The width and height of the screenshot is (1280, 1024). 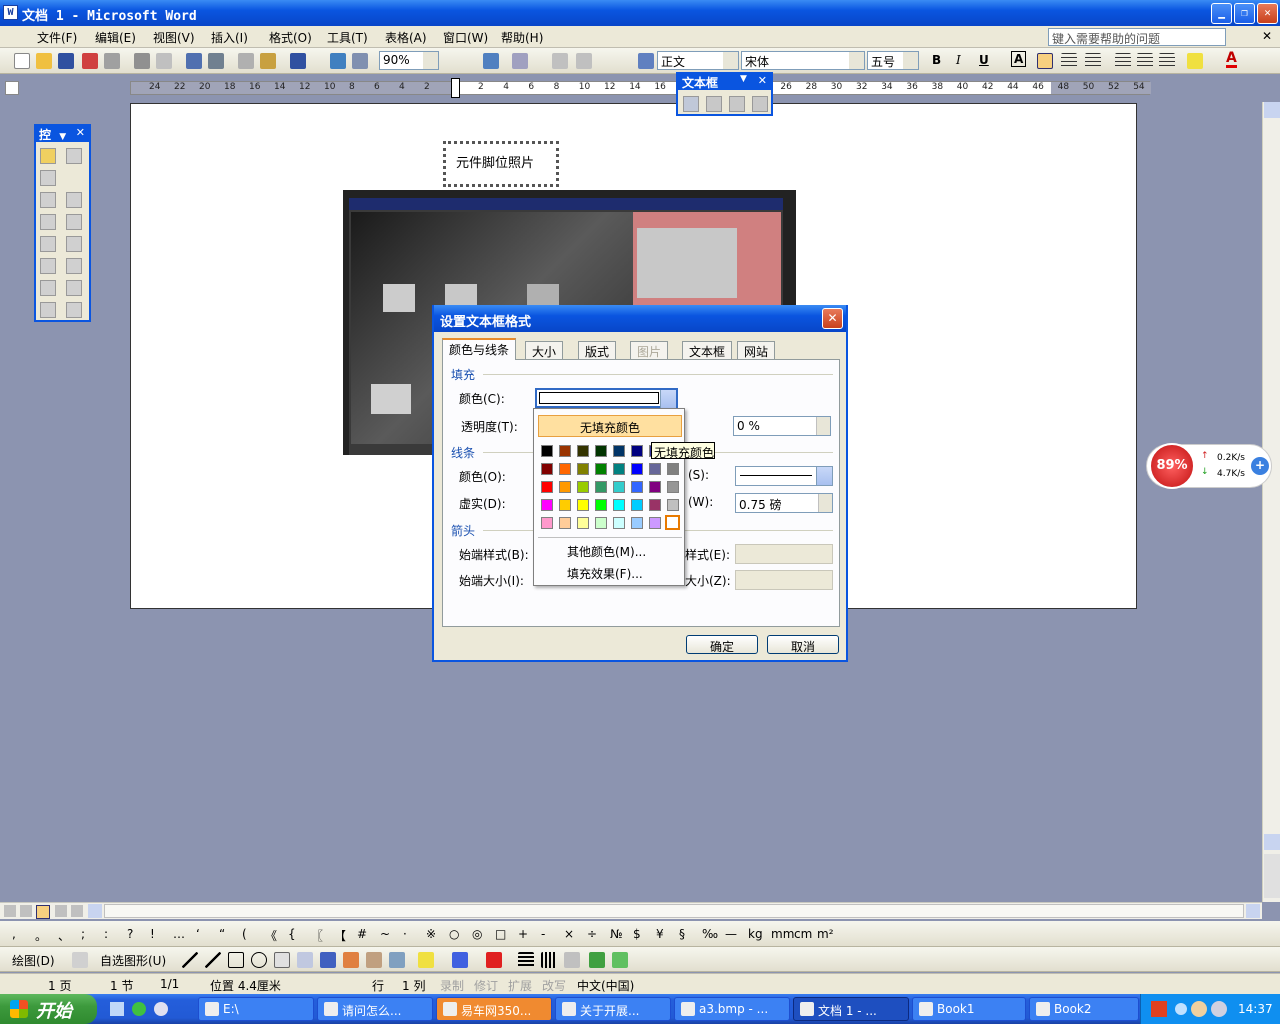 I want to click on scroll-right-icon, so click(x=1253, y=911).